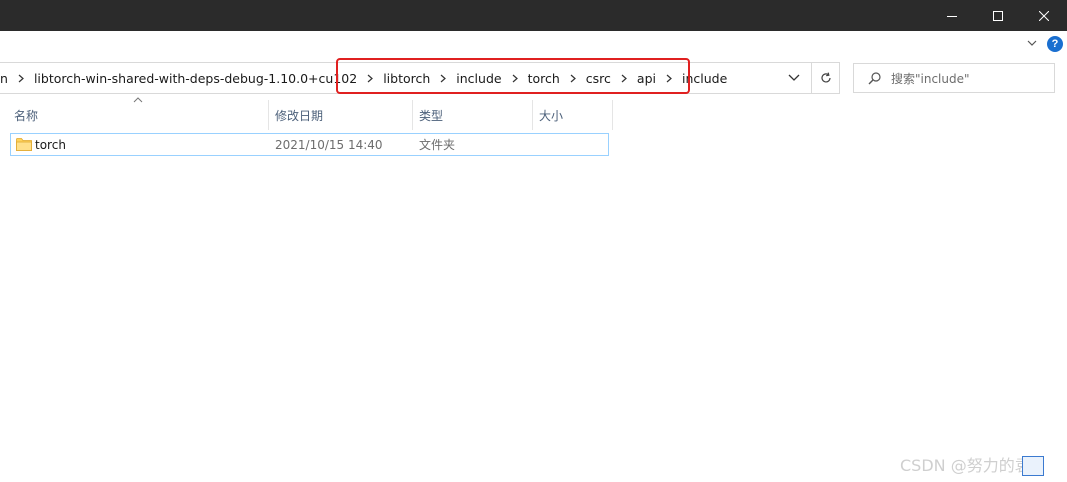 The image size is (1067, 482). Describe the element at coordinates (572, 115) in the screenshot. I see `column-size: 大小` at that location.